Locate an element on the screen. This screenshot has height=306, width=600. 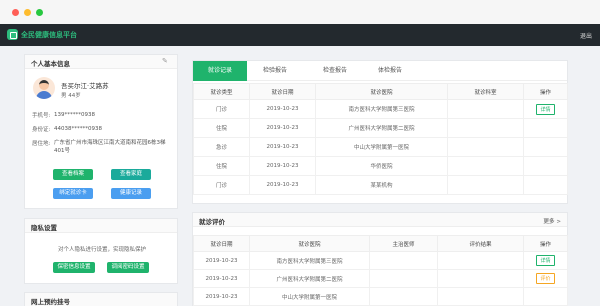
address-value: 广东省广州市海珠区江南大道南和花园6栋3梯401号 is located at coordinates (110, 147).